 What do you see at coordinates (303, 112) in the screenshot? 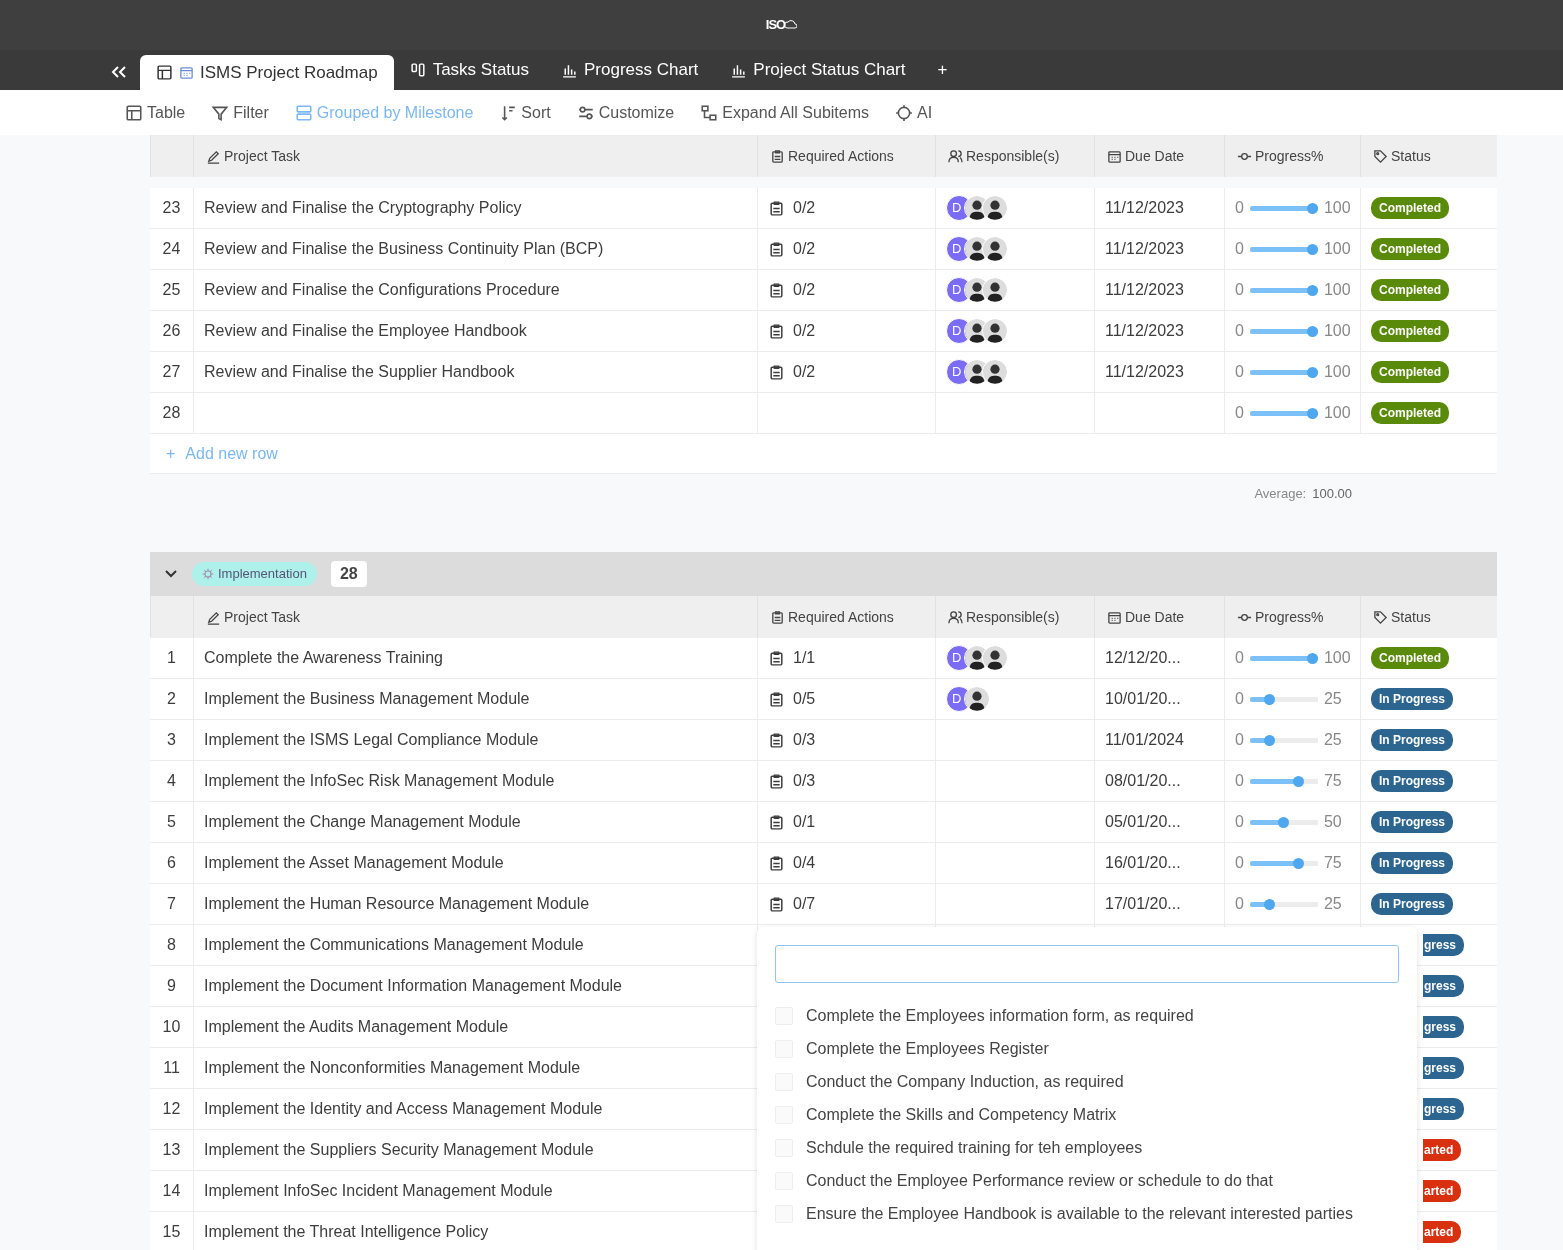
I see `group-icon` at bounding box center [303, 112].